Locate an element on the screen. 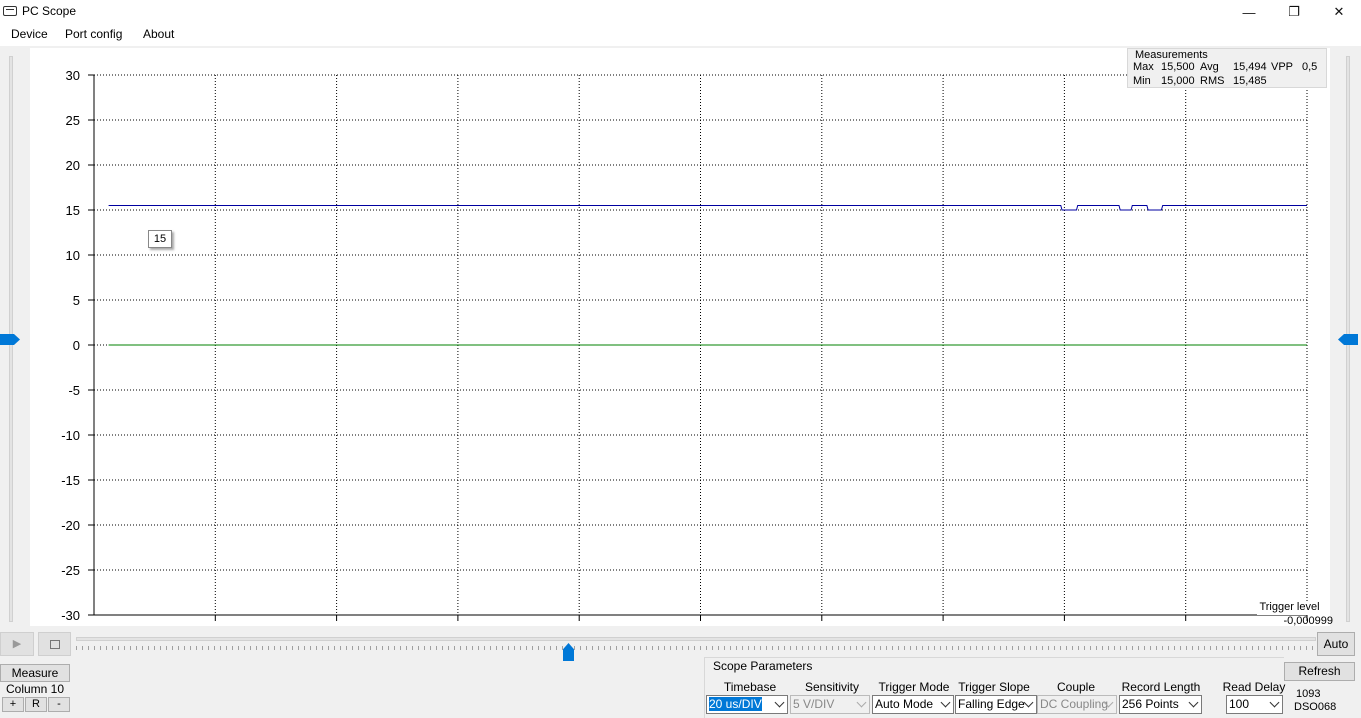 The image size is (1361, 718). column-reset-button: R is located at coordinates (36, 704).